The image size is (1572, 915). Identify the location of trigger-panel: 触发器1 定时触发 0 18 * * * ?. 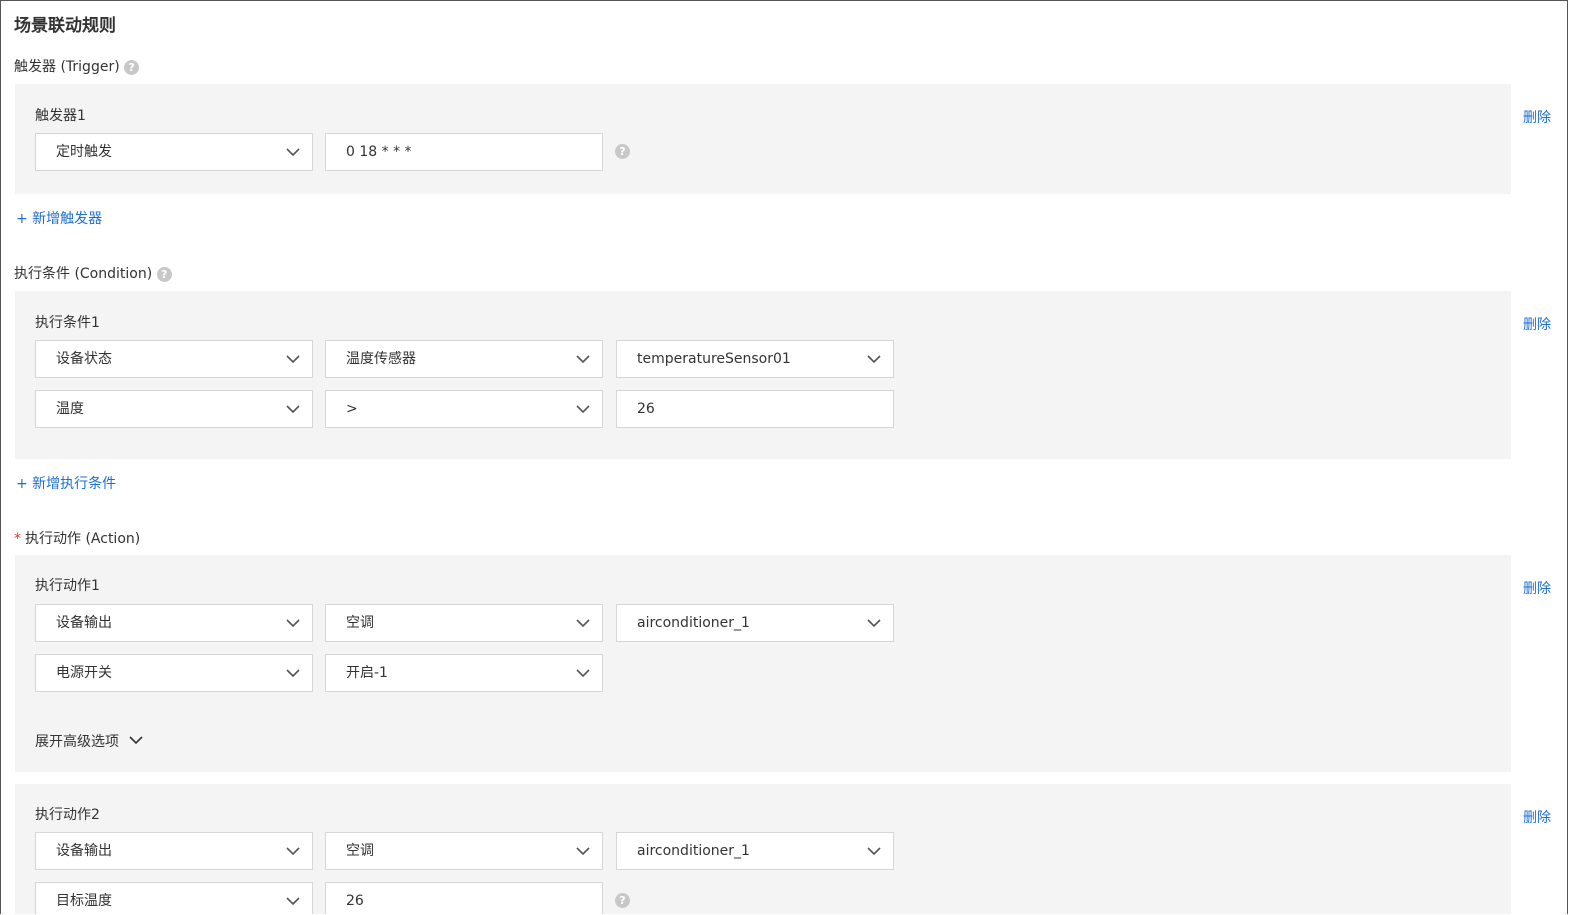
(763, 139).